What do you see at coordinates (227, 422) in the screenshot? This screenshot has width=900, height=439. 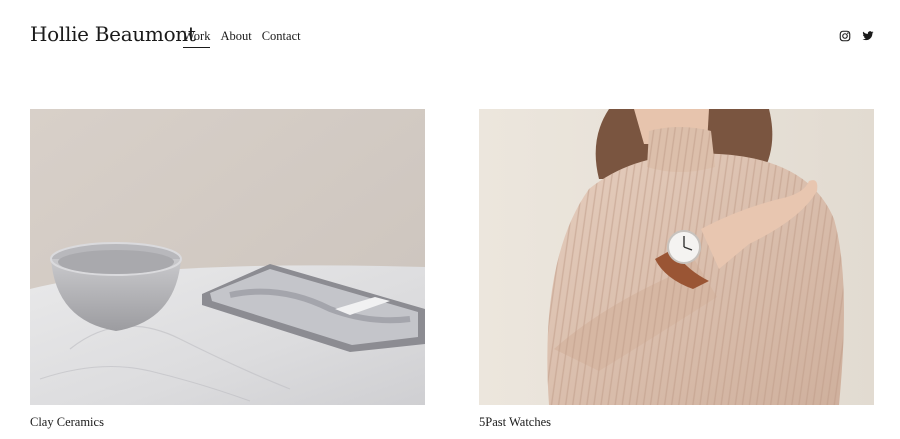 I see `project-title-clay-ceramics: Clay Ceramics` at bounding box center [227, 422].